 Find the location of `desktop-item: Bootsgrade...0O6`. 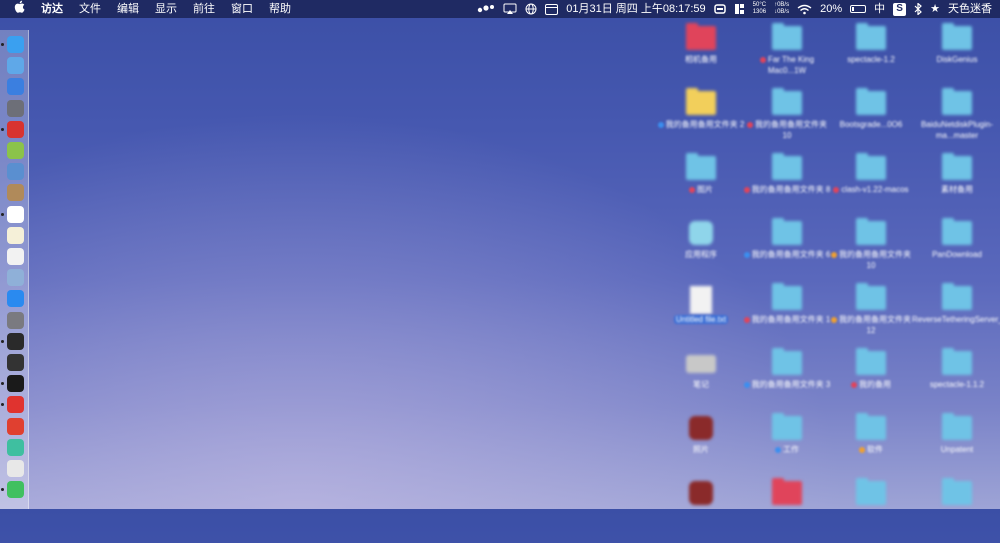

desktop-item: Bootsgrade...0O6 is located at coordinates (871, 120).